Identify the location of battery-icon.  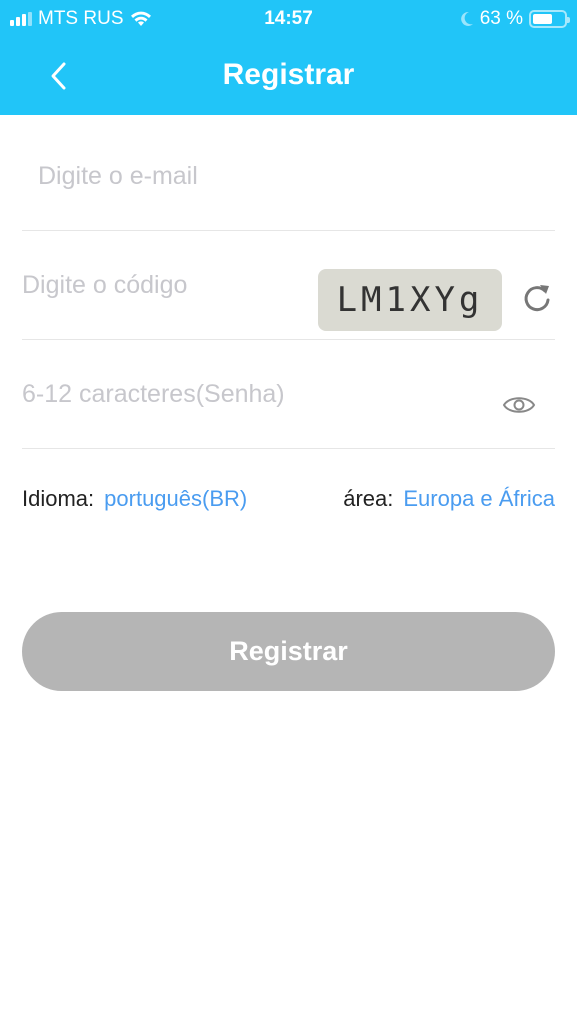
(549, 19).